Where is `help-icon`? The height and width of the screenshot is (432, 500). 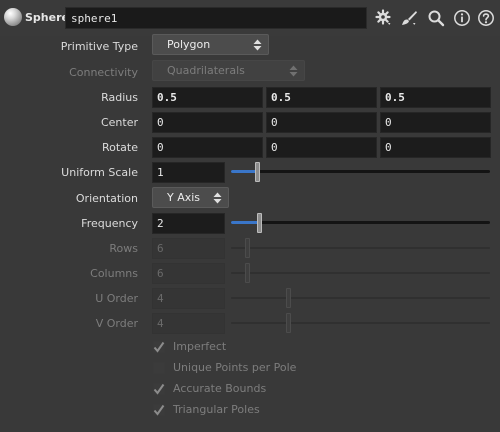 help-icon is located at coordinates (486, 18).